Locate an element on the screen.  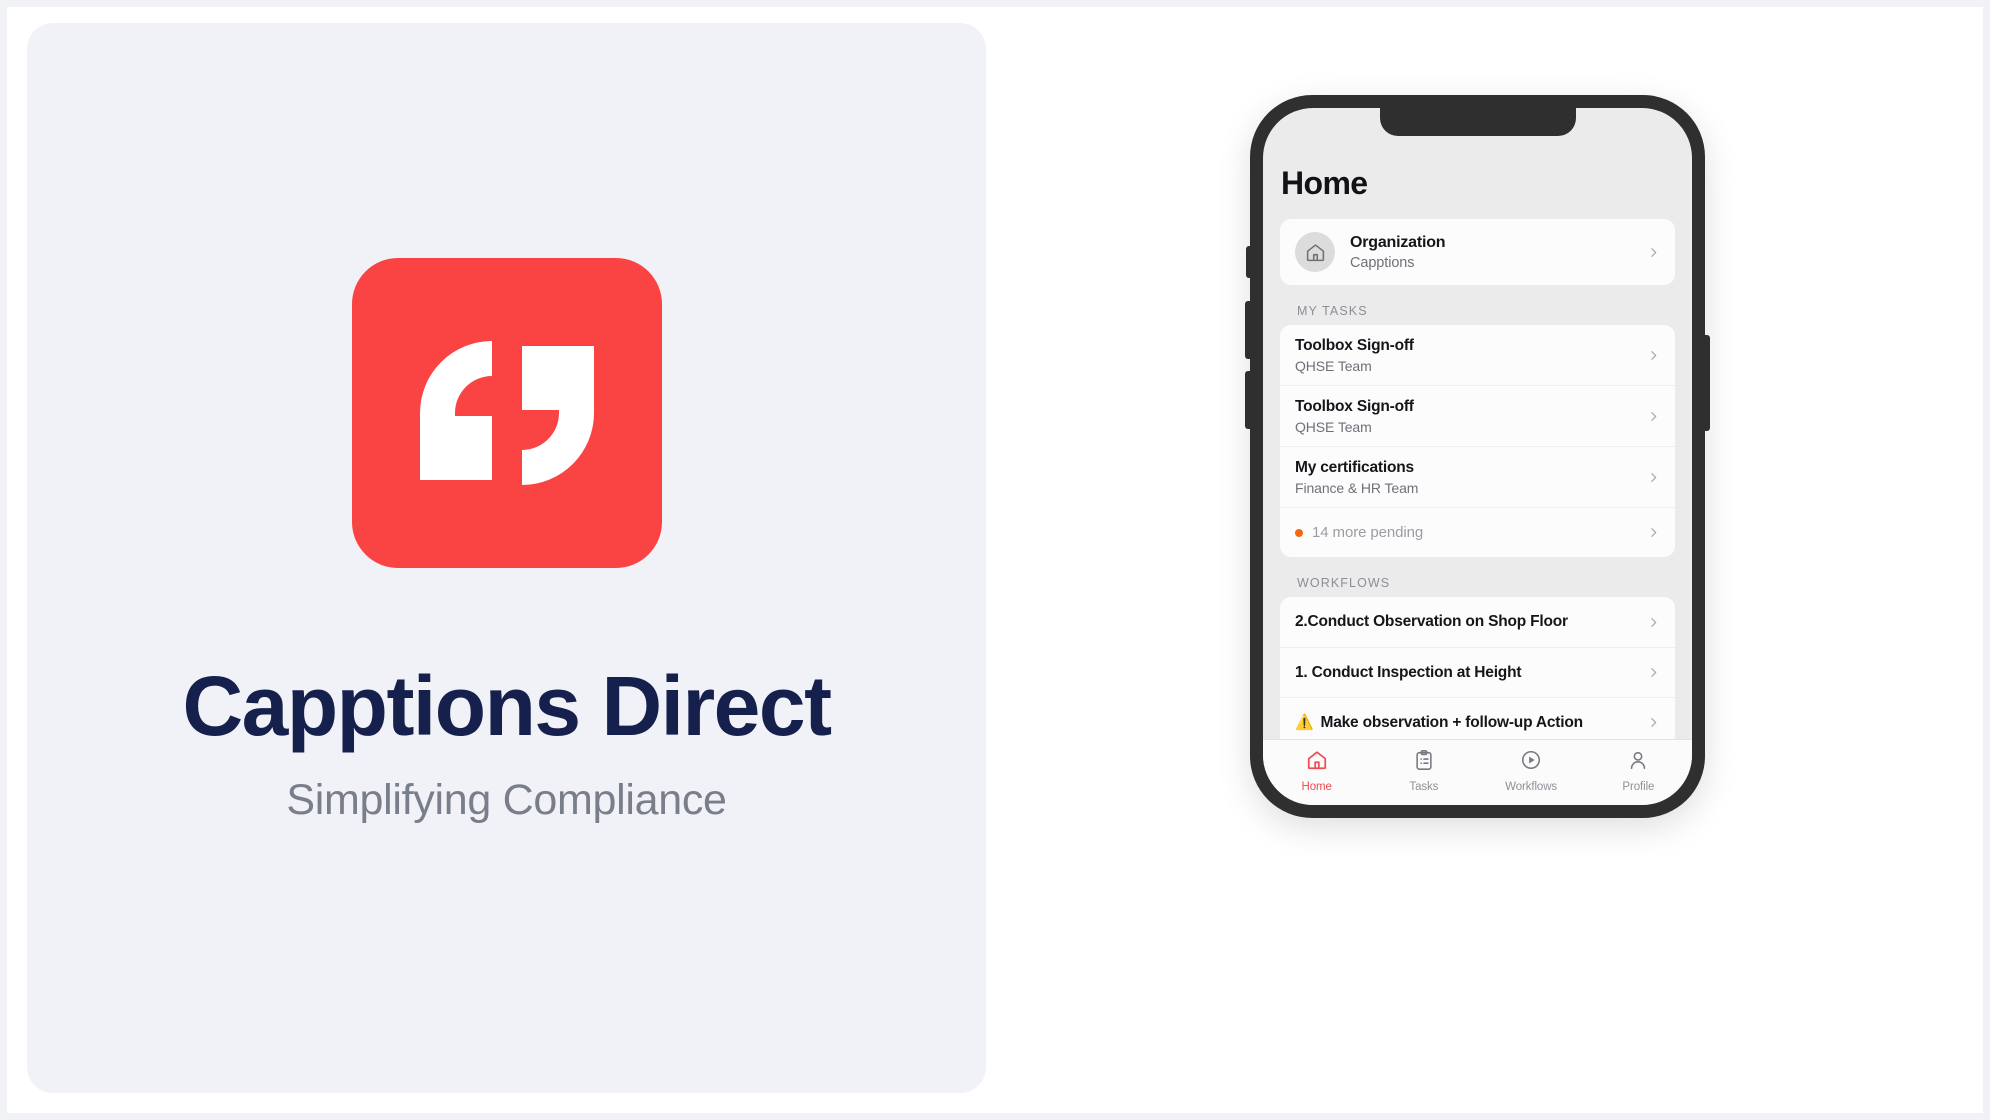
tab-profile: Profile is located at coordinates (1638, 771).